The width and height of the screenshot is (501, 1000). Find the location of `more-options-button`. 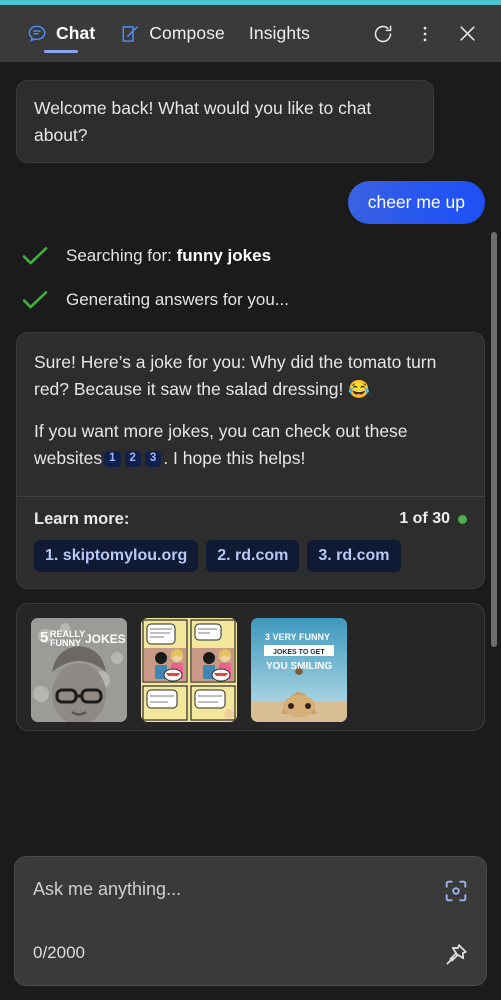

more-options-button is located at coordinates (425, 34).